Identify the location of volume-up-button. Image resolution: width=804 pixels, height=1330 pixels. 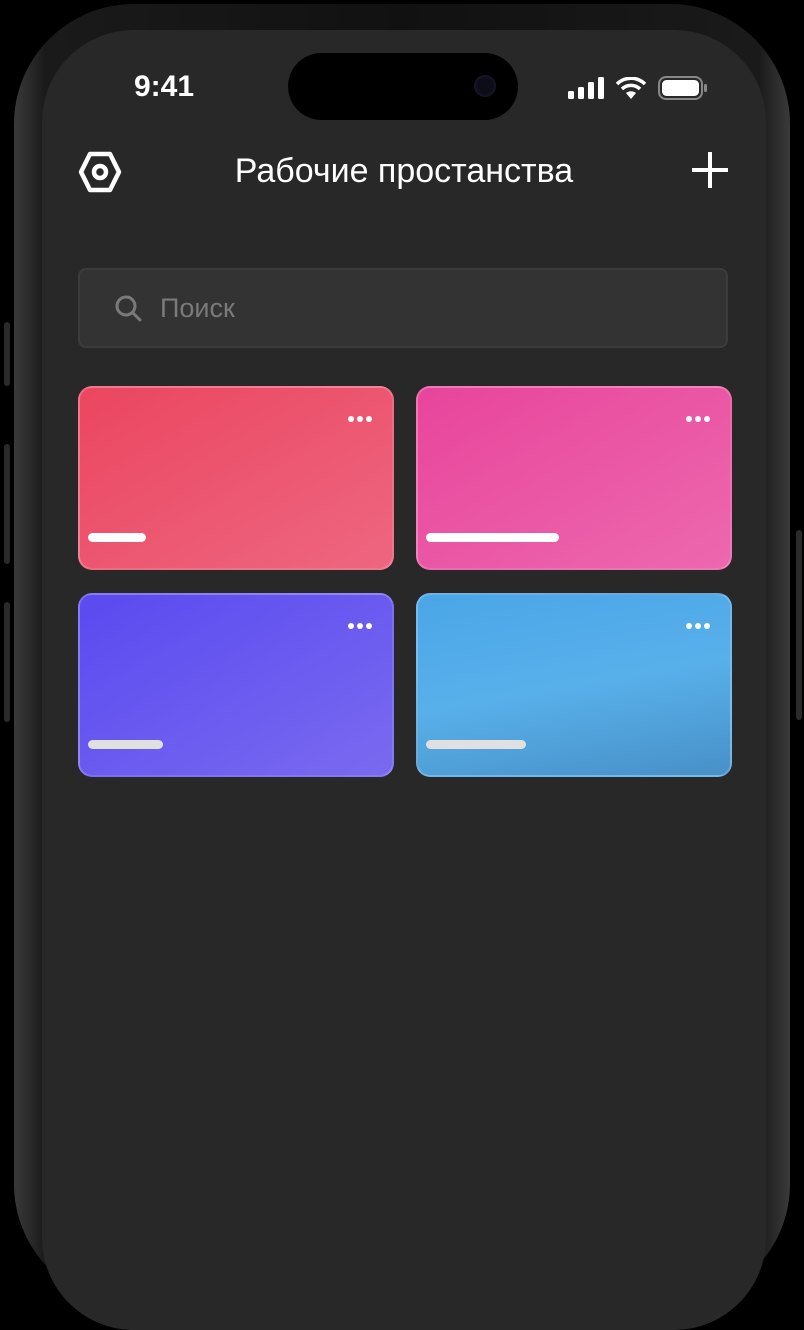
(7, 504).